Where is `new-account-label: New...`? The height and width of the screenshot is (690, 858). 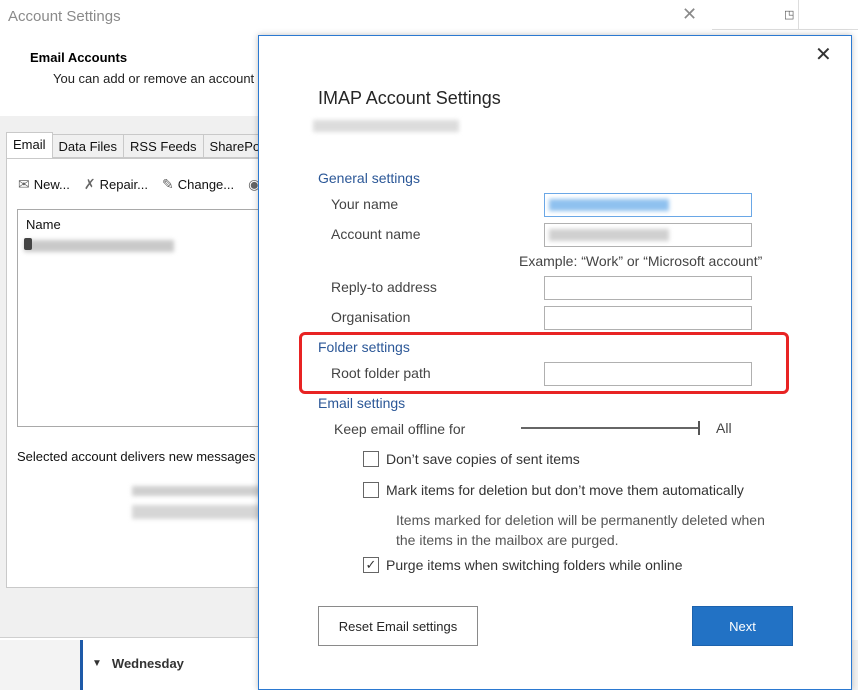 new-account-label: New... is located at coordinates (51, 184).